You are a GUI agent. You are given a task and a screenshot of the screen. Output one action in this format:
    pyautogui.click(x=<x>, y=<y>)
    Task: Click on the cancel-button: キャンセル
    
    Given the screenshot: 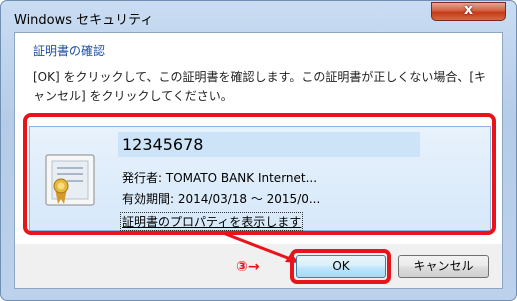 What is the action you would take?
    pyautogui.click(x=443, y=266)
    